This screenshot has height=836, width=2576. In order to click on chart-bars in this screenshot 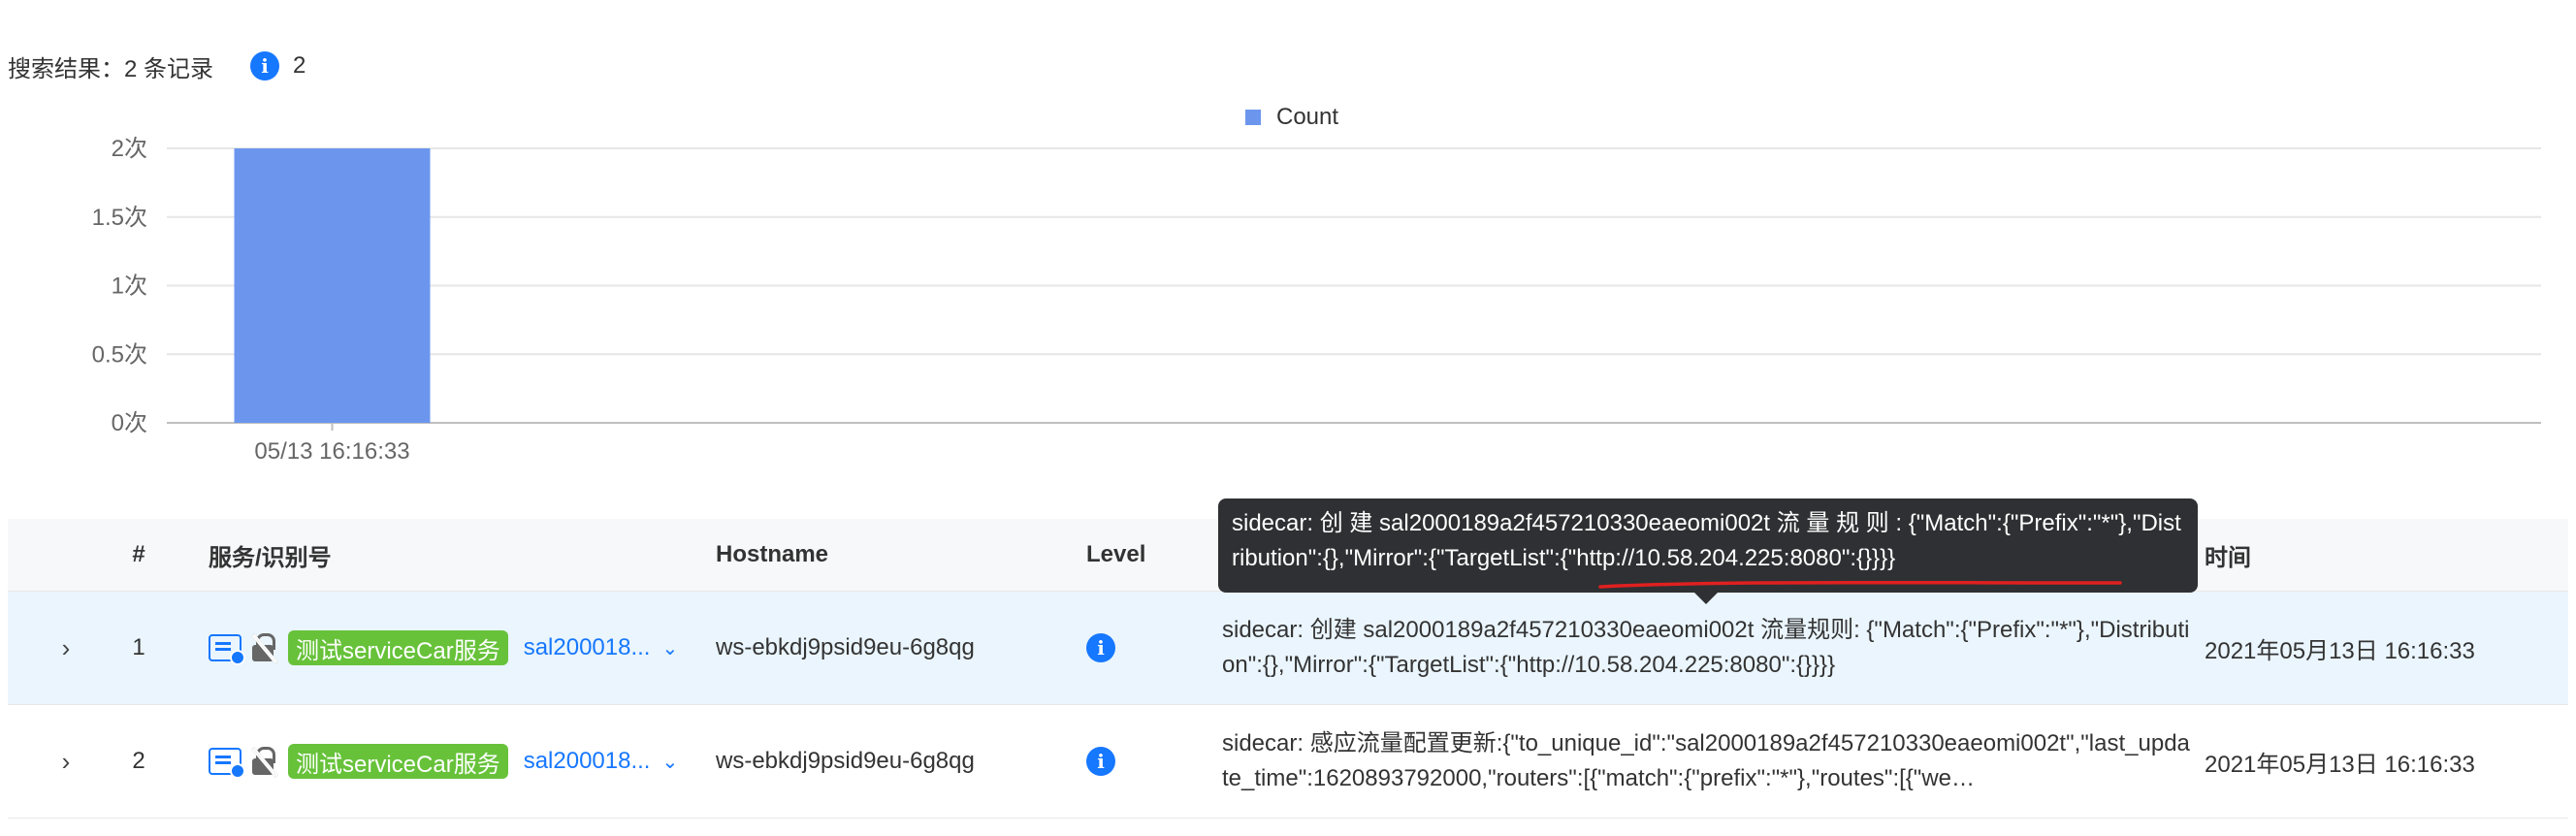, I will do `click(332, 285)`.